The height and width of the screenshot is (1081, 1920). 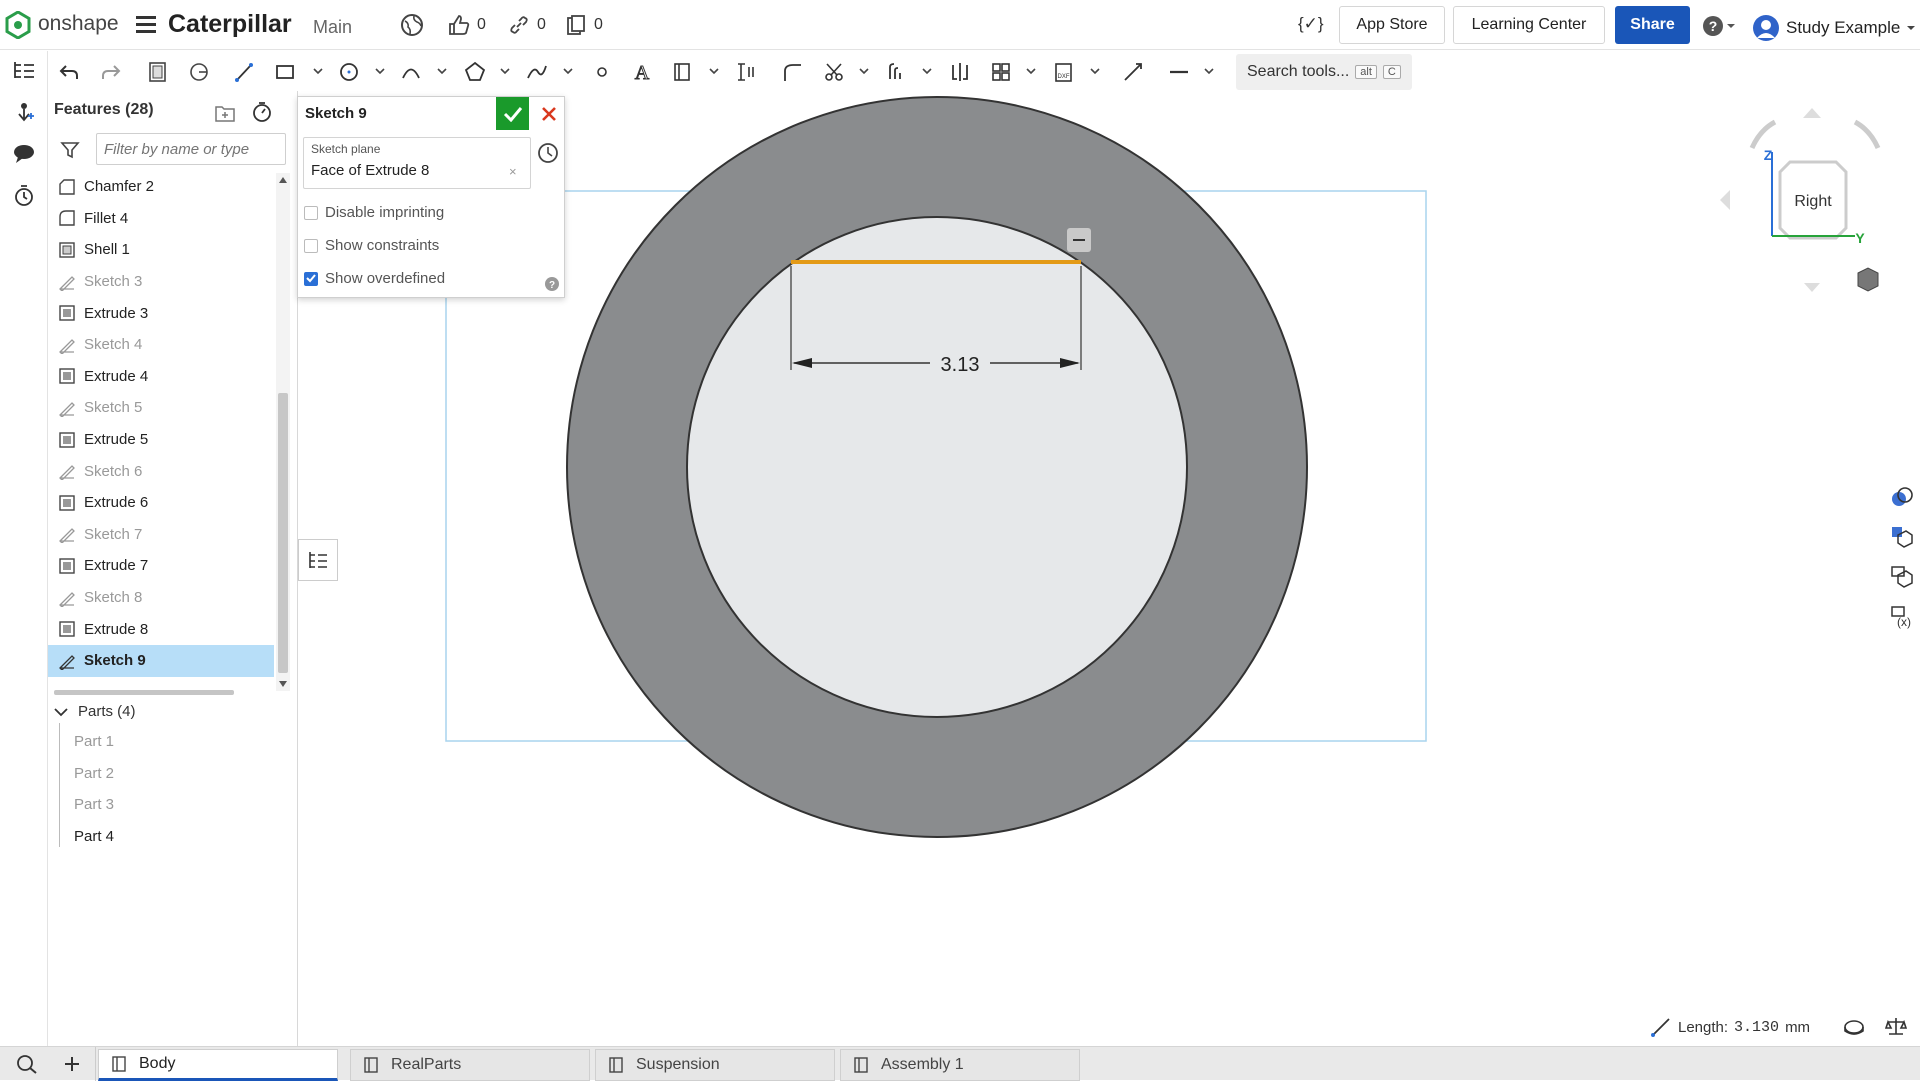 What do you see at coordinates (683, 72) in the screenshot?
I see `insert-image-icon` at bounding box center [683, 72].